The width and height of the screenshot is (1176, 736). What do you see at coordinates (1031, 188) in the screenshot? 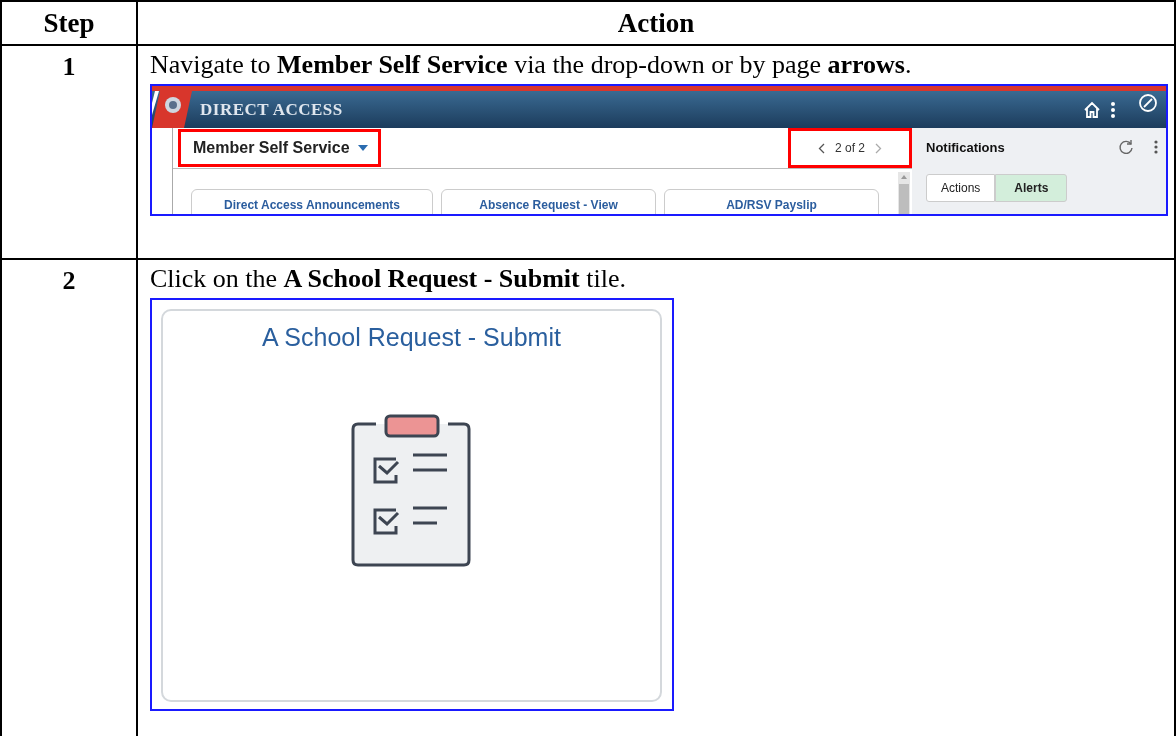
I see `notification-tab: Alerts` at bounding box center [1031, 188].